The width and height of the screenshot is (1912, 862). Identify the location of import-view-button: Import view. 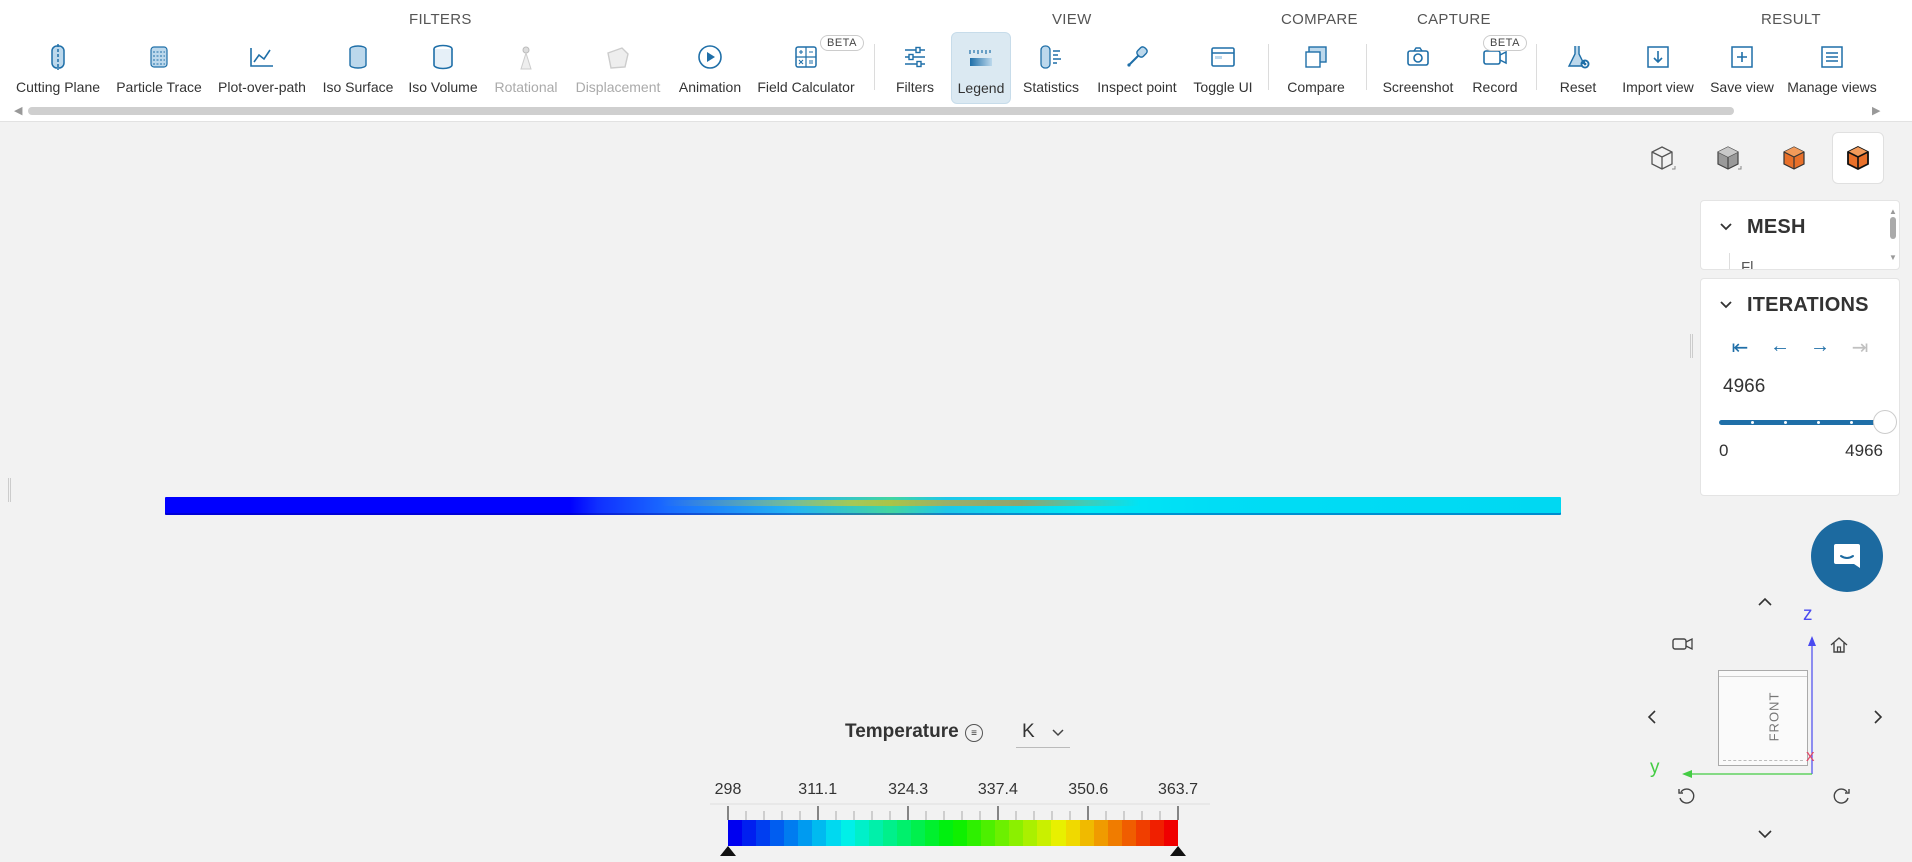
(1658, 68).